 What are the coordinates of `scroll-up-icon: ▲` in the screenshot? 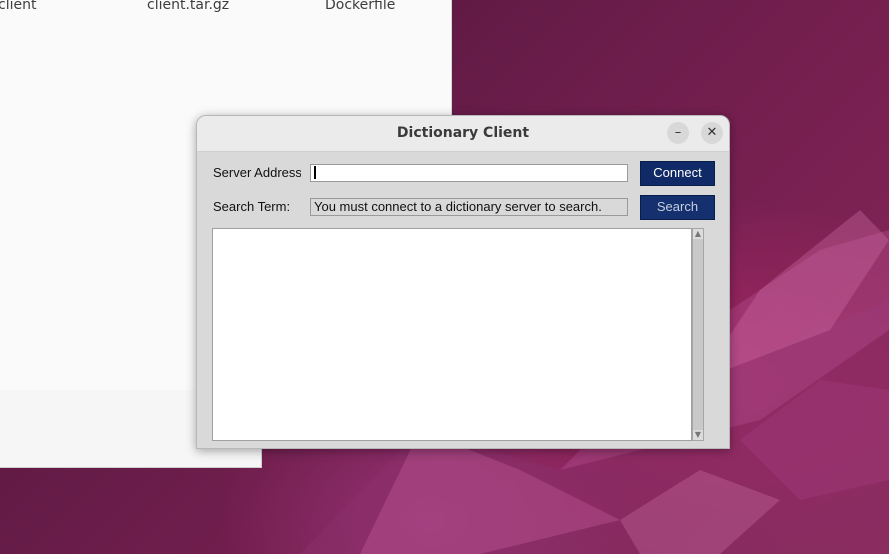 It's located at (698, 234).